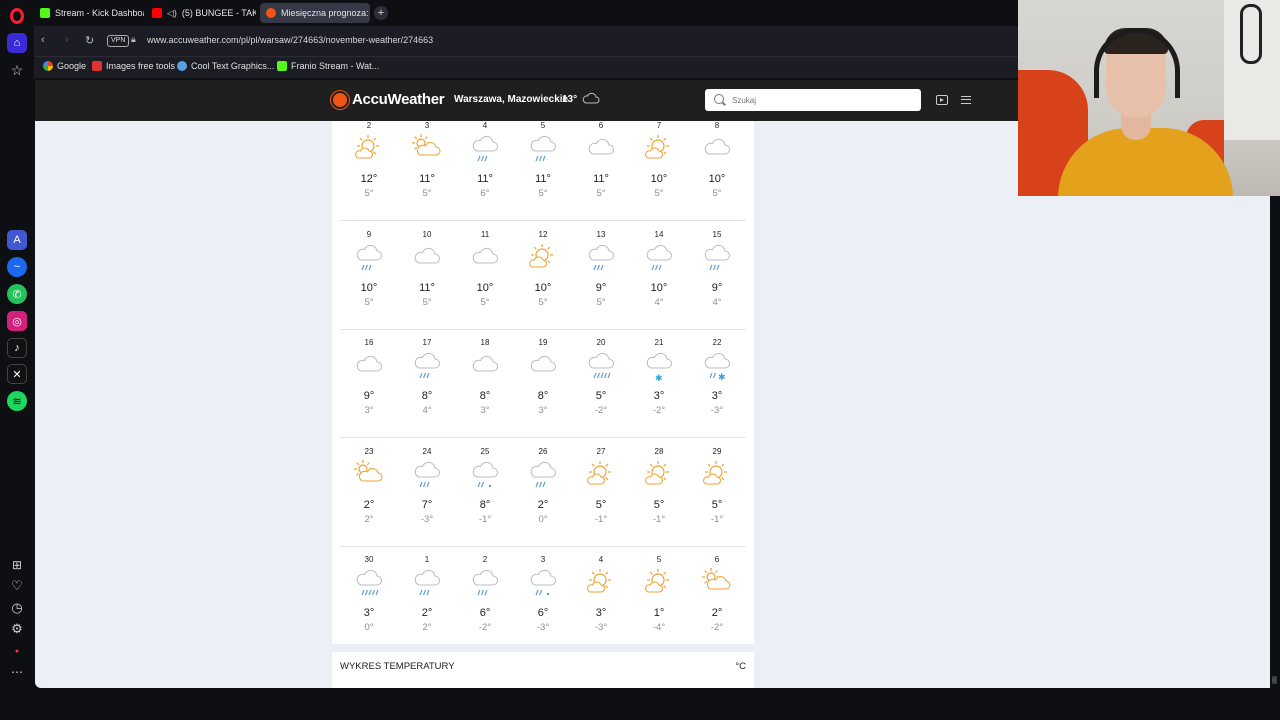 This screenshot has height=720, width=1280. What do you see at coordinates (485, 287) in the screenshot?
I see `high-temperature: 10°` at bounding box center [485, 287].